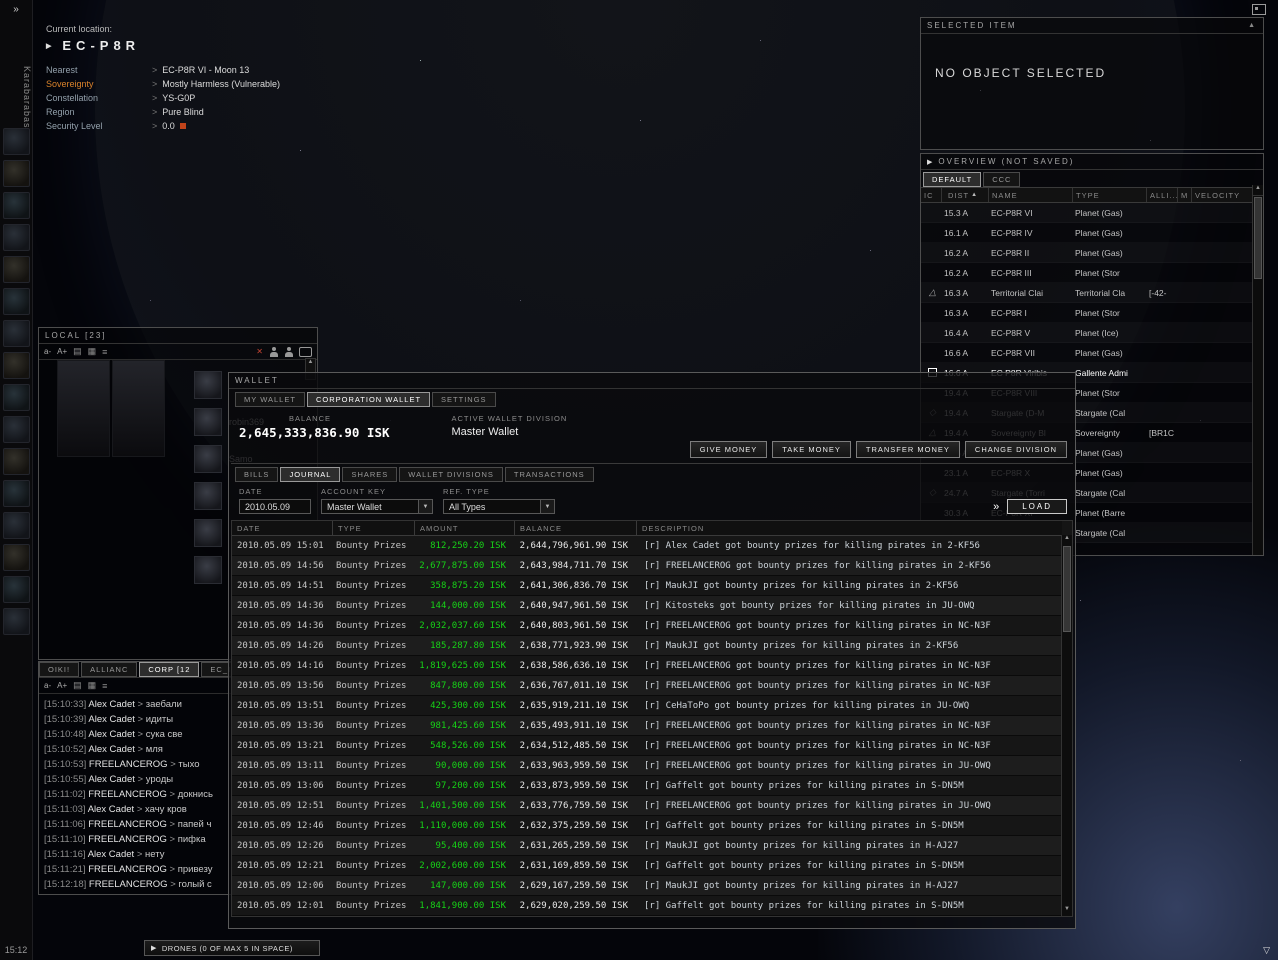 The width and height of the screenshot is (1278, 960). I want to click on wallet-action-button: CHANGE DIVISION, so click(1015, 449).